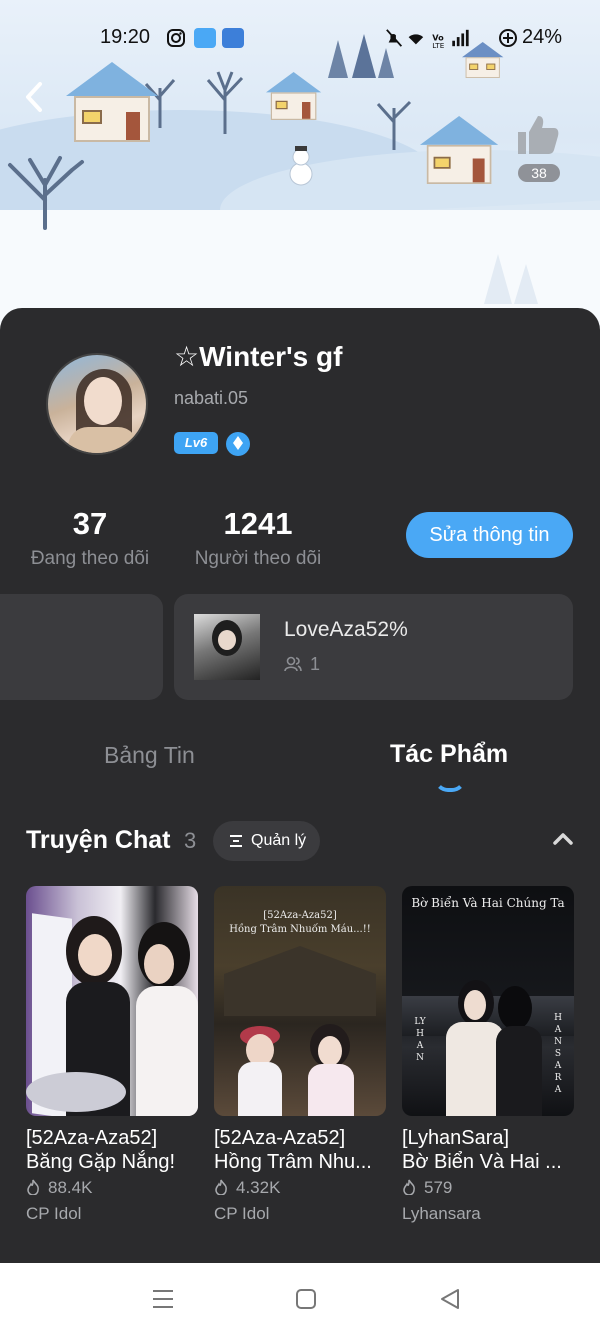 The image size is (600, 1333). I want to click on section-count: 3, so click(190, 840).